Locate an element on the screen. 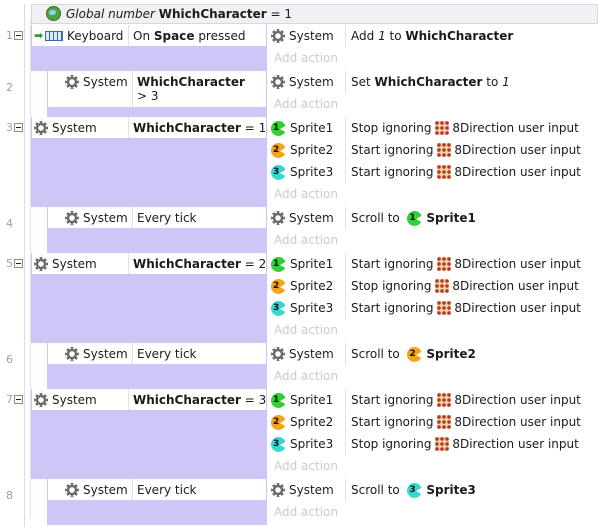  action-verb: Scroll to is located at coordinates (375, 490).